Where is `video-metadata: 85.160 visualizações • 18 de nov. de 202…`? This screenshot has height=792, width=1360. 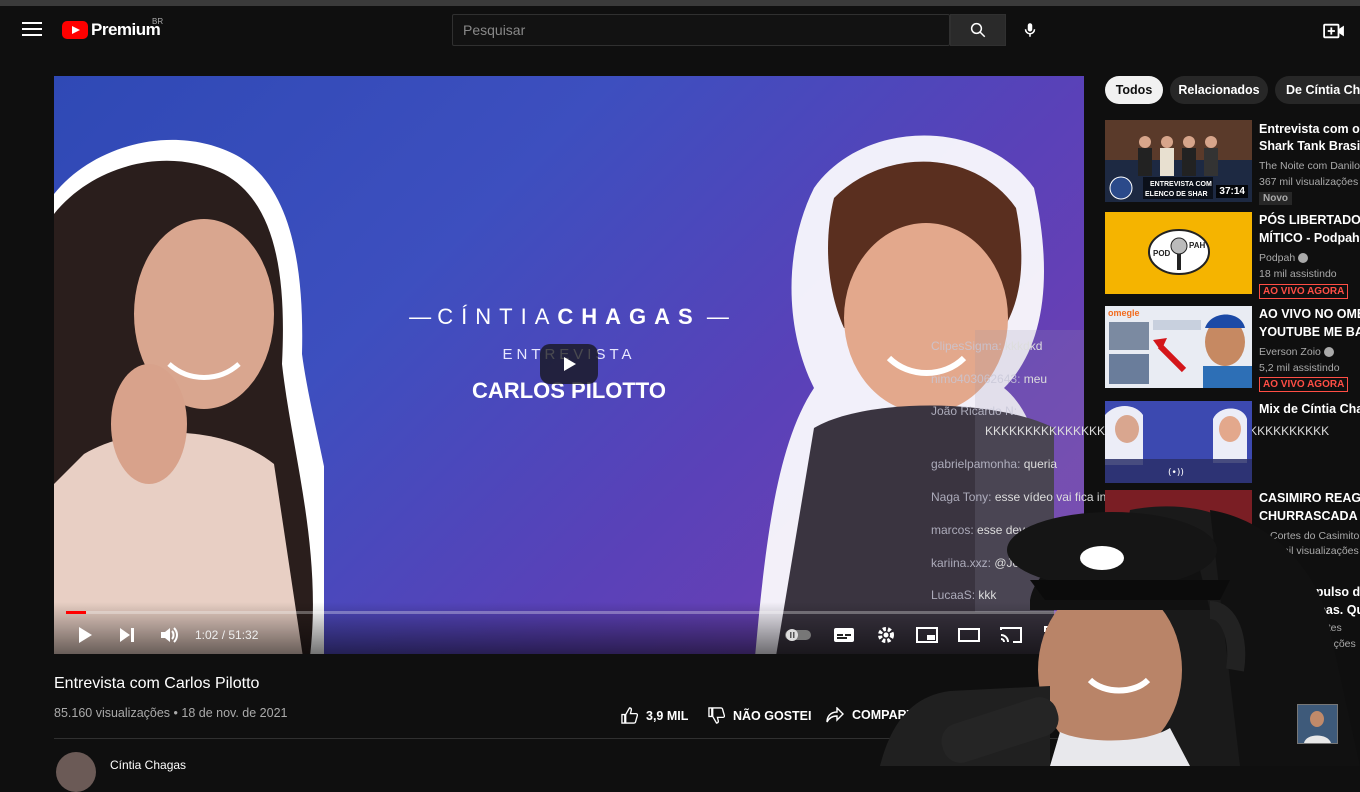
video-metadata: 85.160 visualizações • 18 de nov. de 202… is located at coordinates (171, 713).